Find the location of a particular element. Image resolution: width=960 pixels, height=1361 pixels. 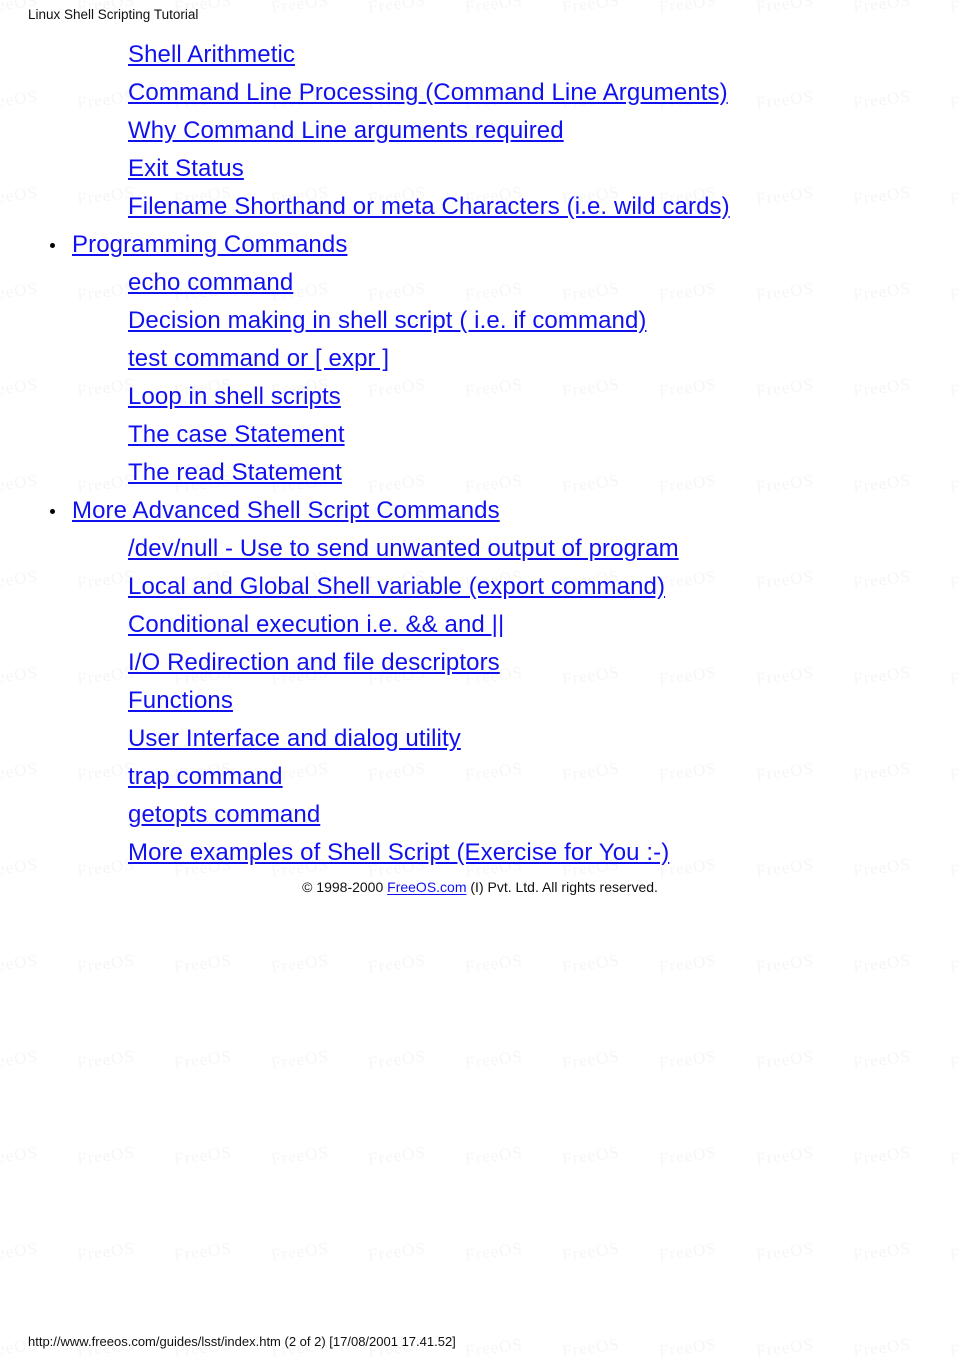

toc-item: More Advanced Shell Script Commands is located at coordinates (480, 511).